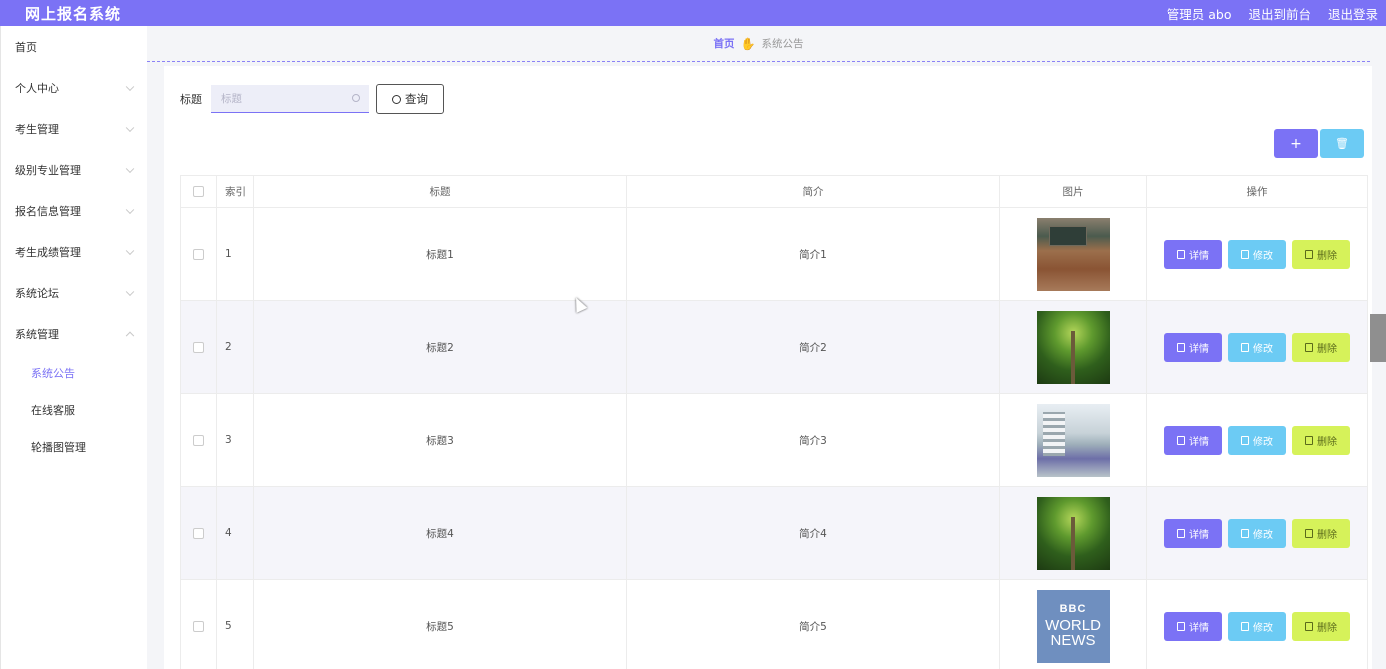  What do you see at coordinates (74, 46) in the screenshot?
I see `sidebar-item-home: 首页` at bounding box center [74, 46].